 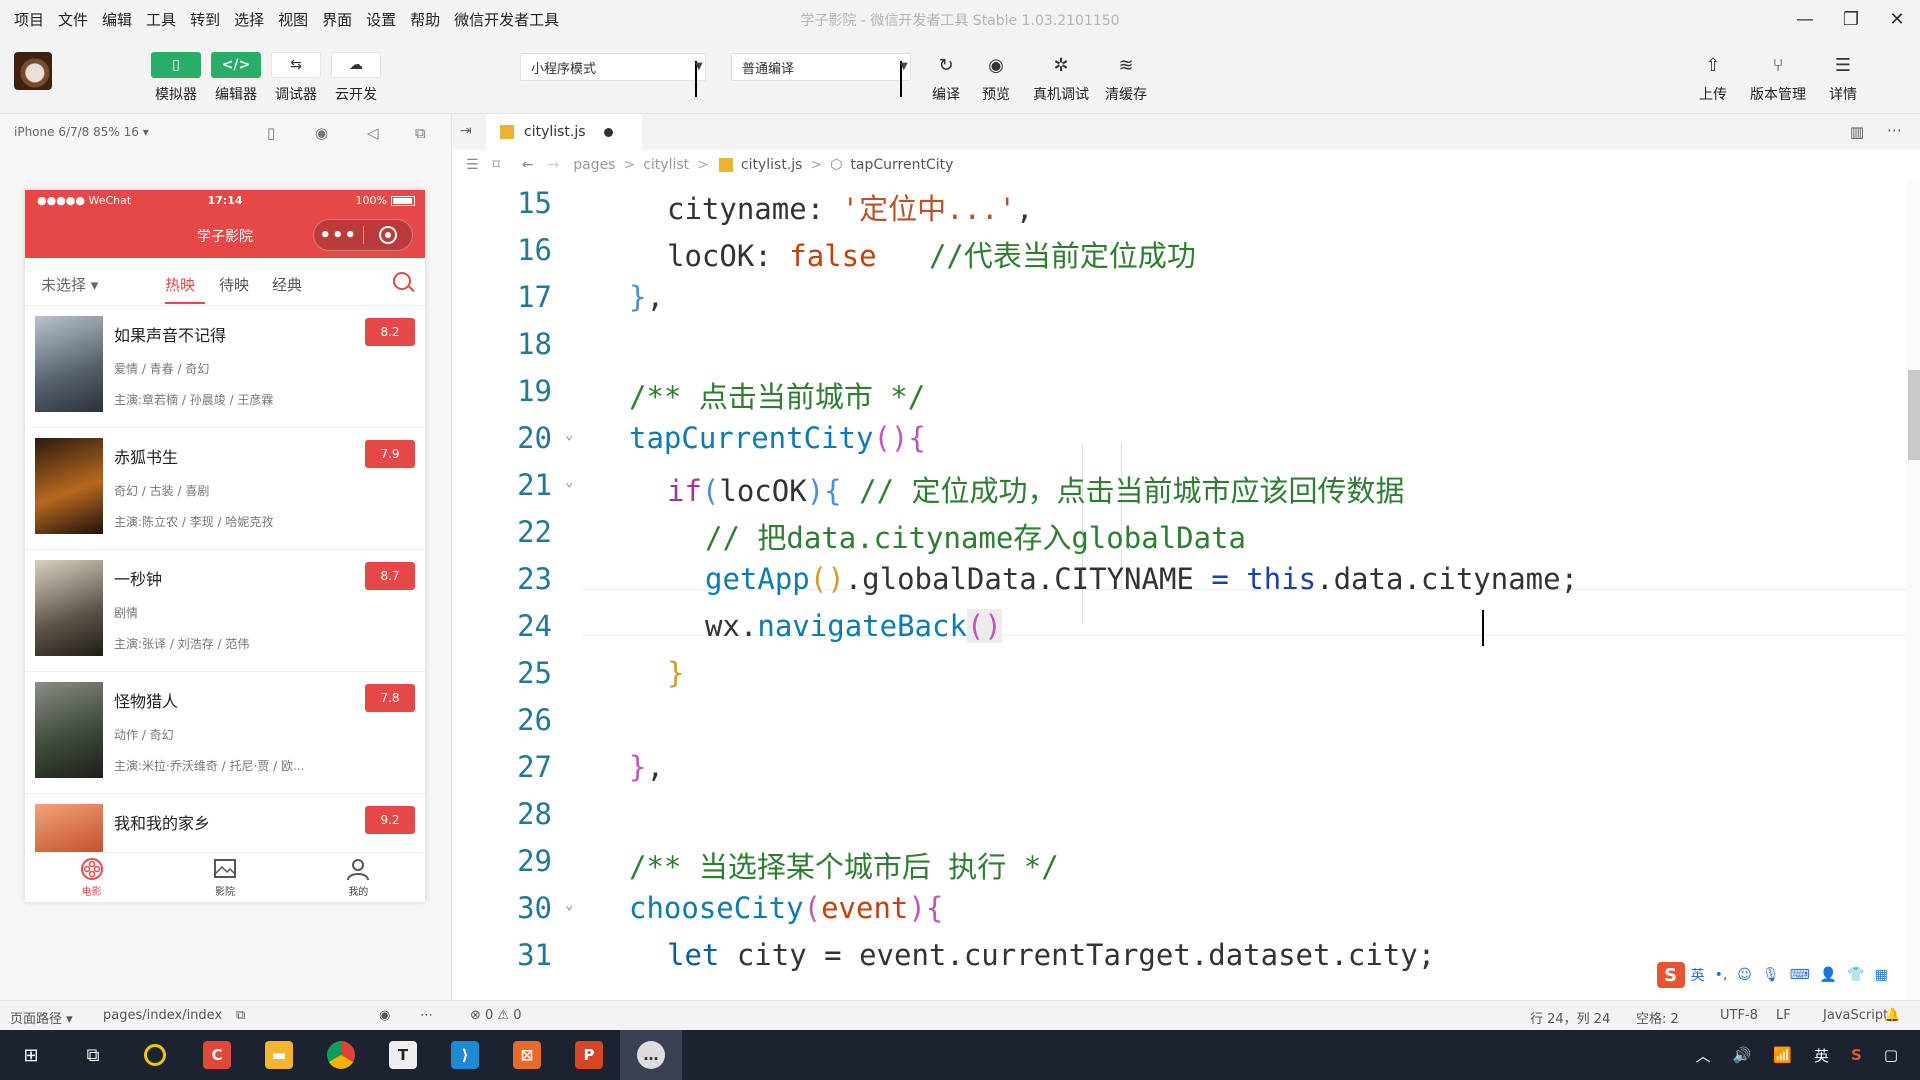 What do you see at coordinates (901, 165) in the screenshot?
I see `breadcrumb-symbol: tapCurrentCity` at bounding box center [901, 165].